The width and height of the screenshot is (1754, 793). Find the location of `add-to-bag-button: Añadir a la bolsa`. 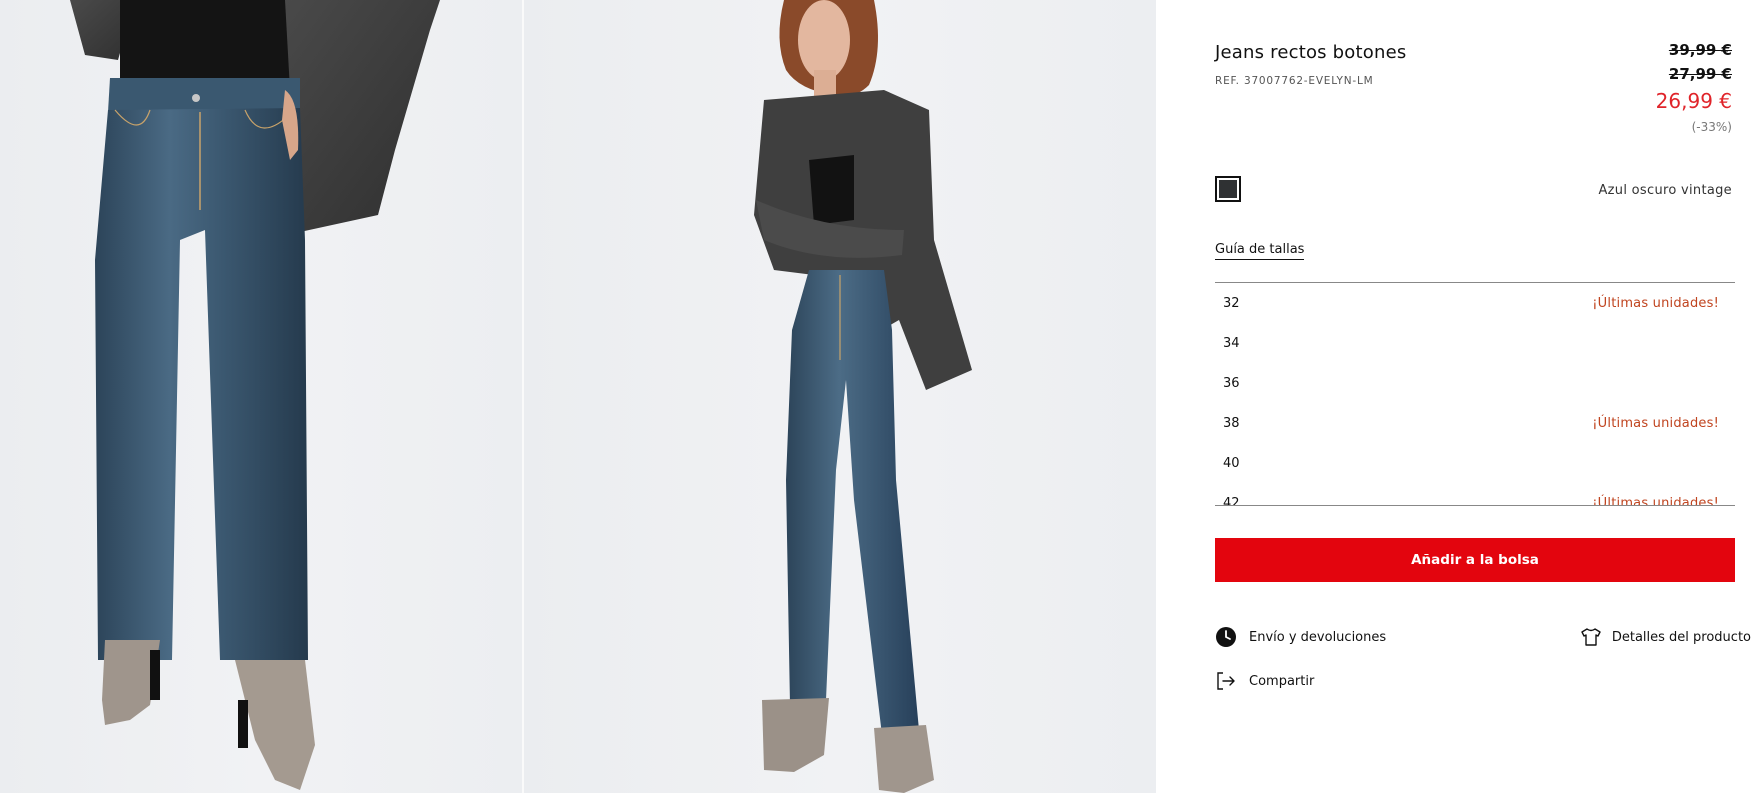

add-to-bag-button: Añadir a la bolsa is located at coordinates (1475, 560).